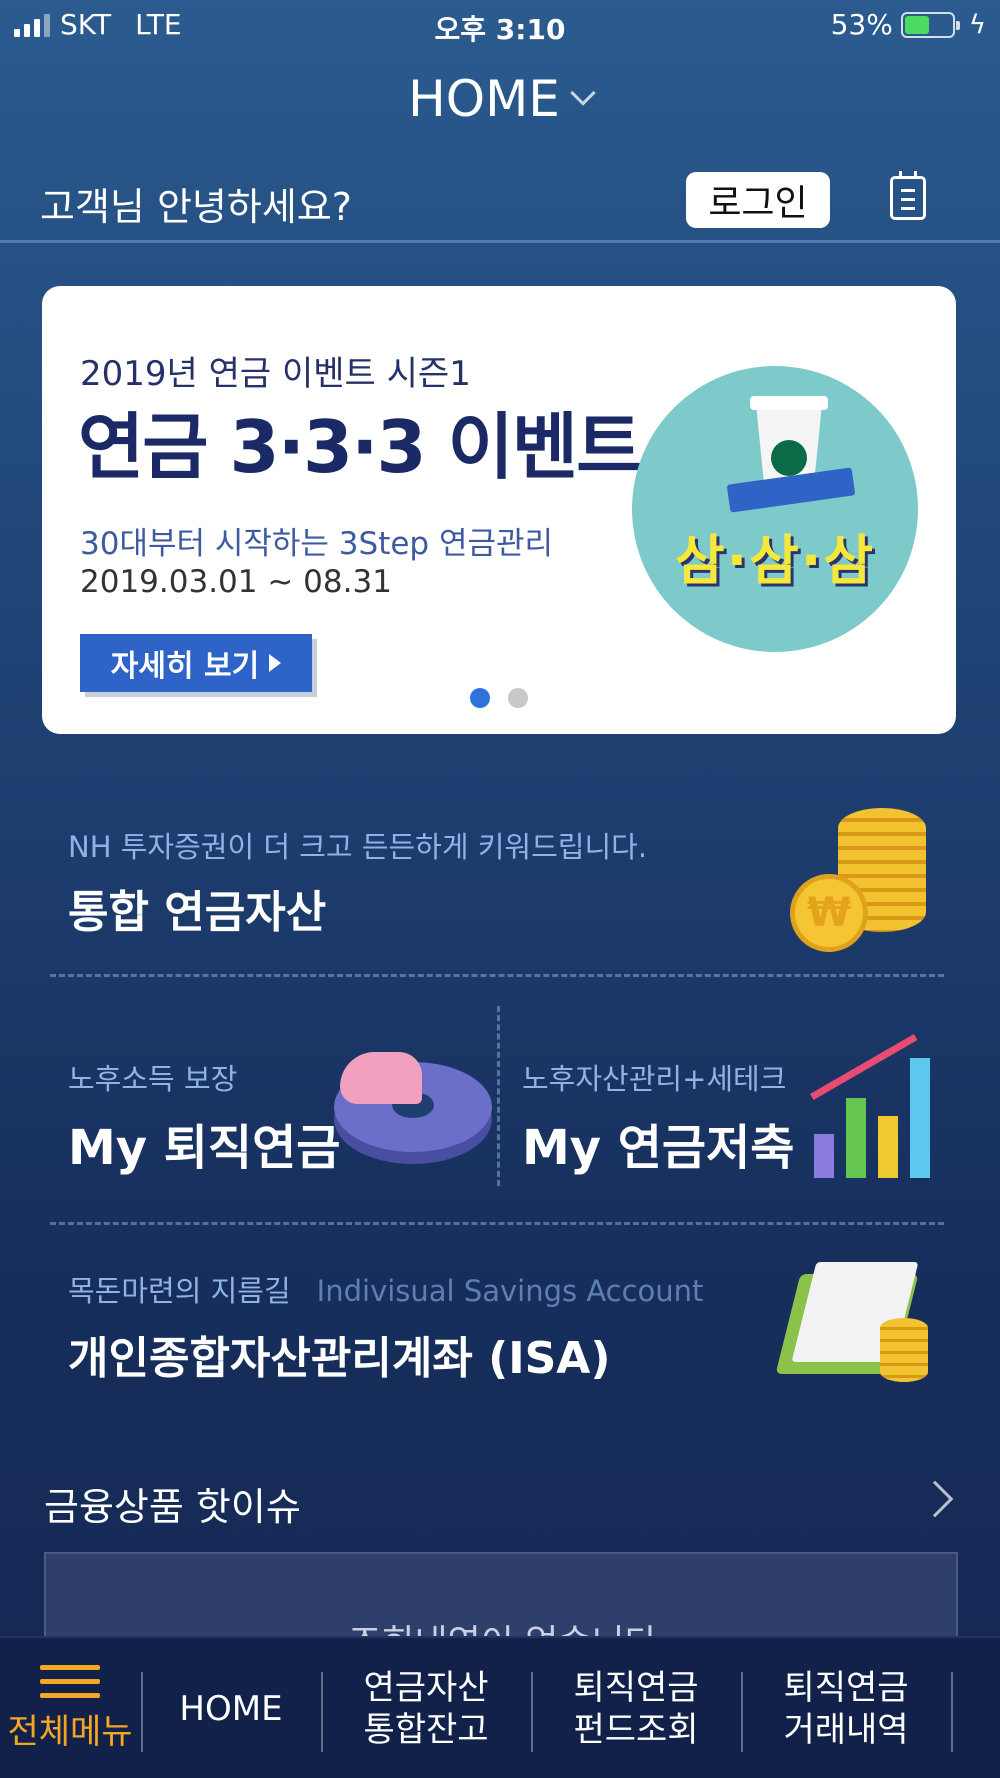  I want to click on savings-sub: 노후자산관리+세테크, so click(654, 1079).